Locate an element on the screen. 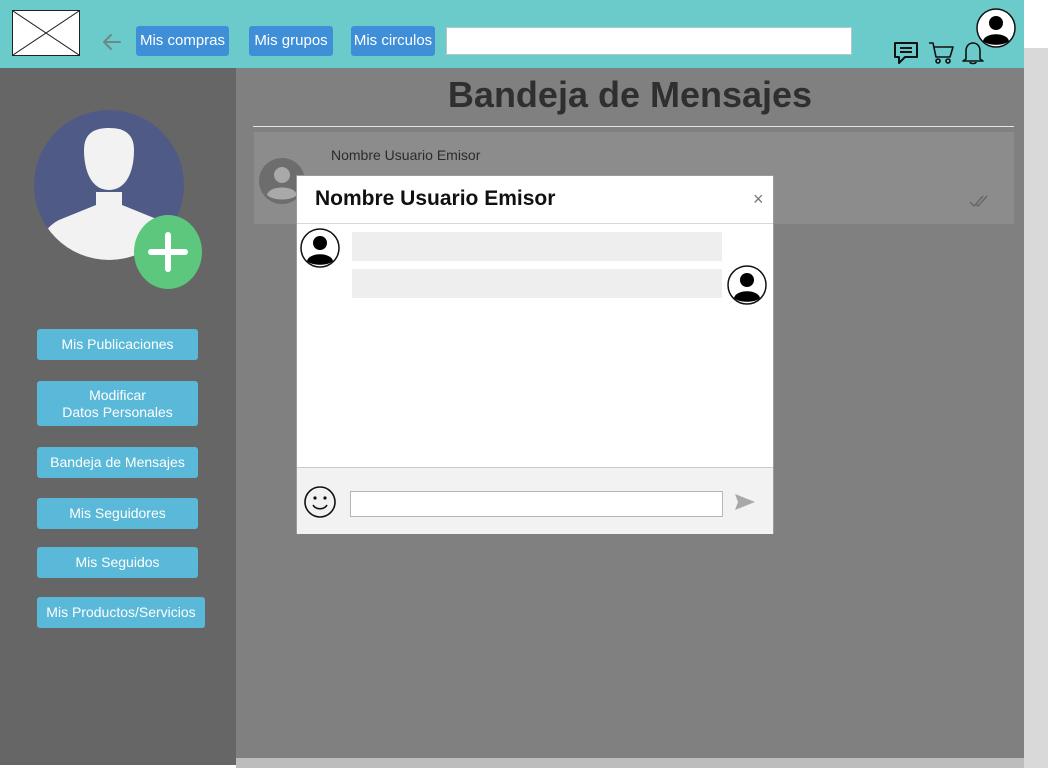  sidebar-item-mis-publicaciones: Mis Publicaciones is located at coordinates (117, 344).